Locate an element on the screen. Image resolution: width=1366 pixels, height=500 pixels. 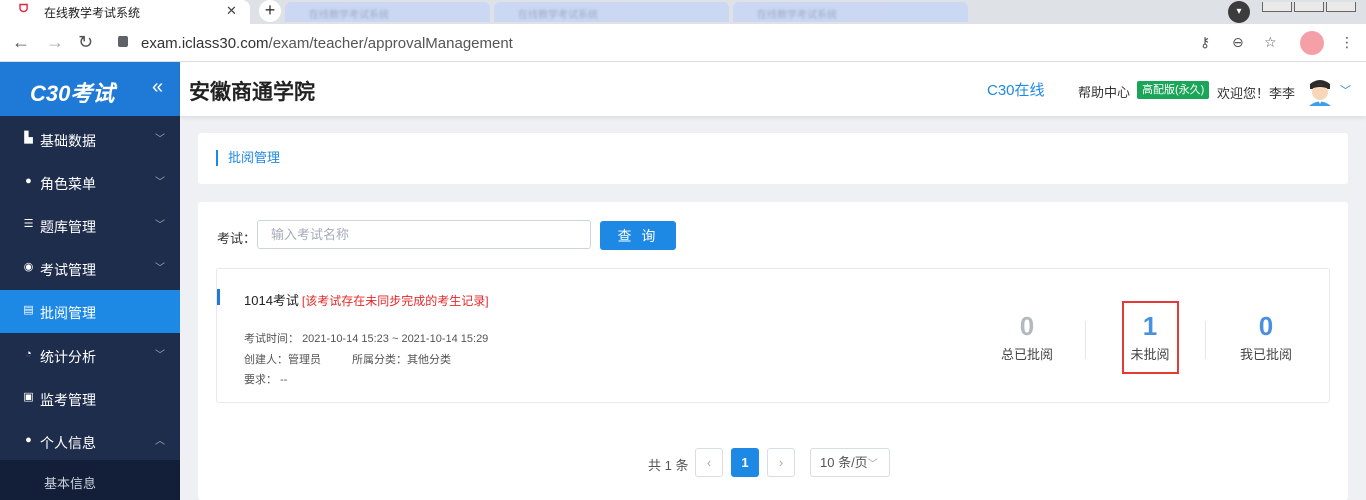
new-tab-button: + is located at coordinates (270, 11).